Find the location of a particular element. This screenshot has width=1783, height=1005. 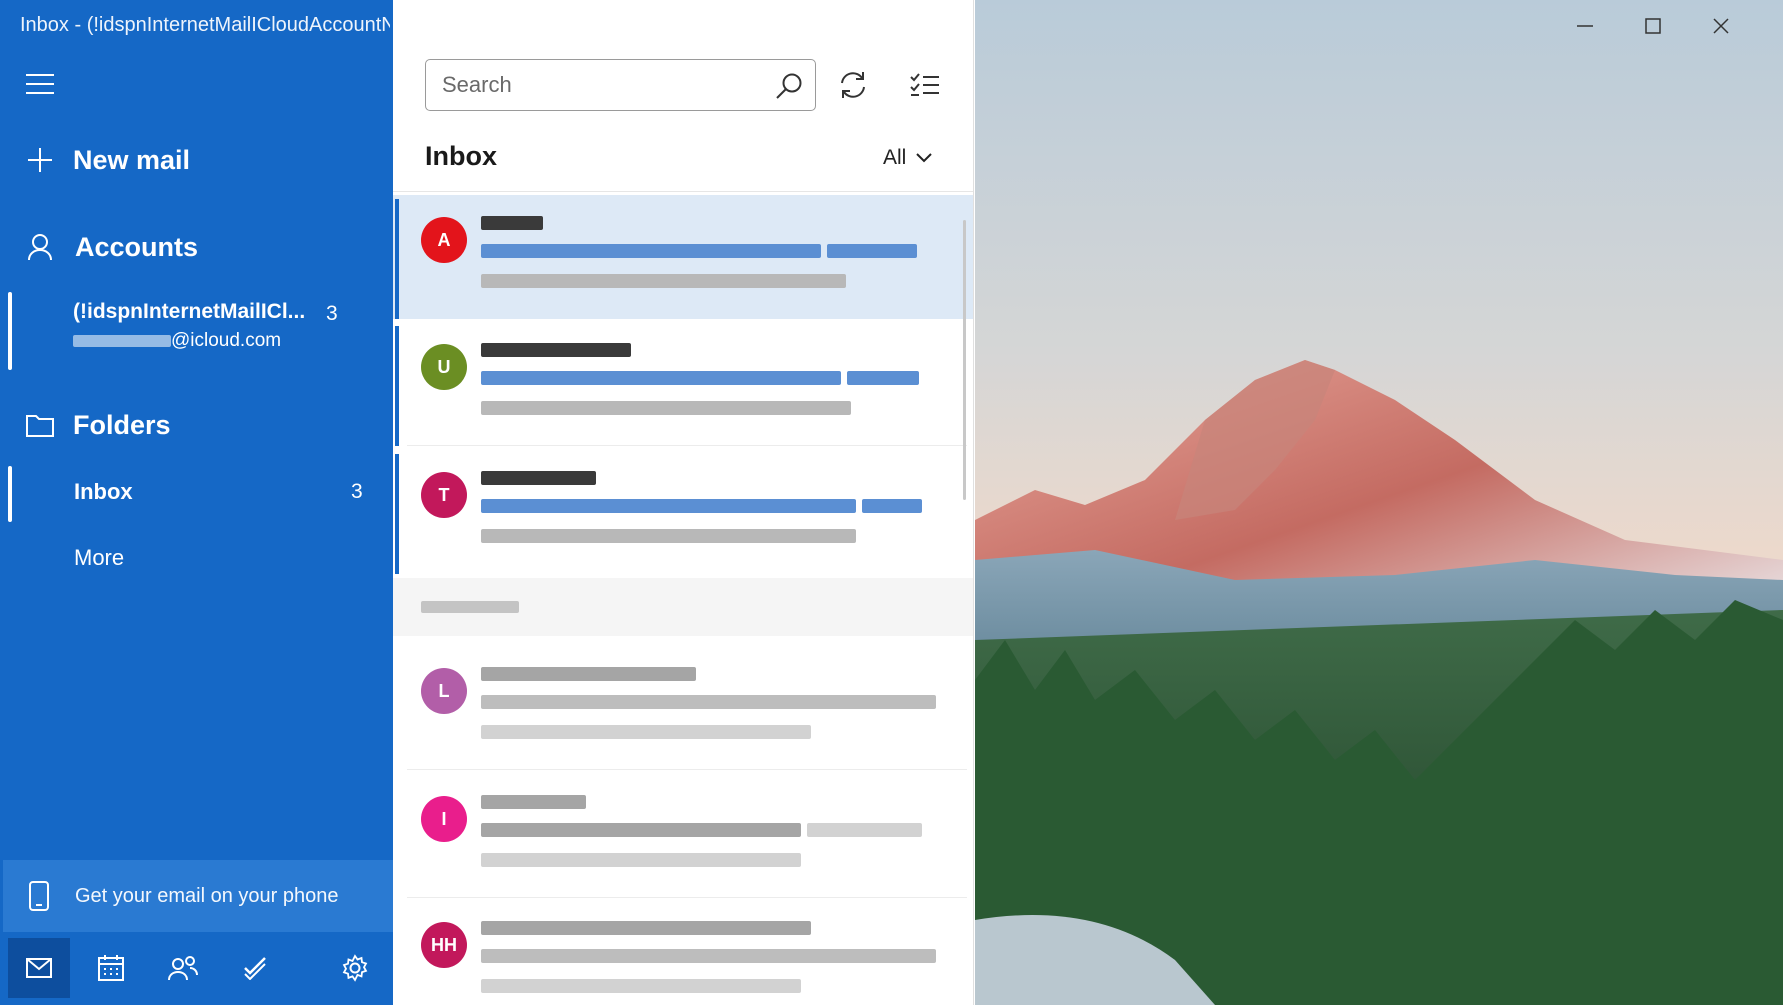

search-input is located at coordinates (591, 85).